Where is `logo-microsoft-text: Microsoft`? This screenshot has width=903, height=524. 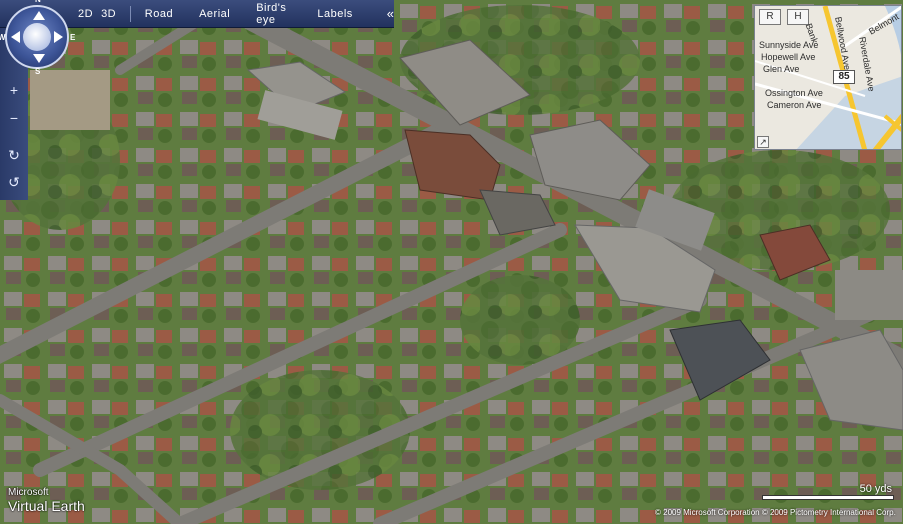 logo-microsoft-text: Microsoft is located at coordinates (28, 492).